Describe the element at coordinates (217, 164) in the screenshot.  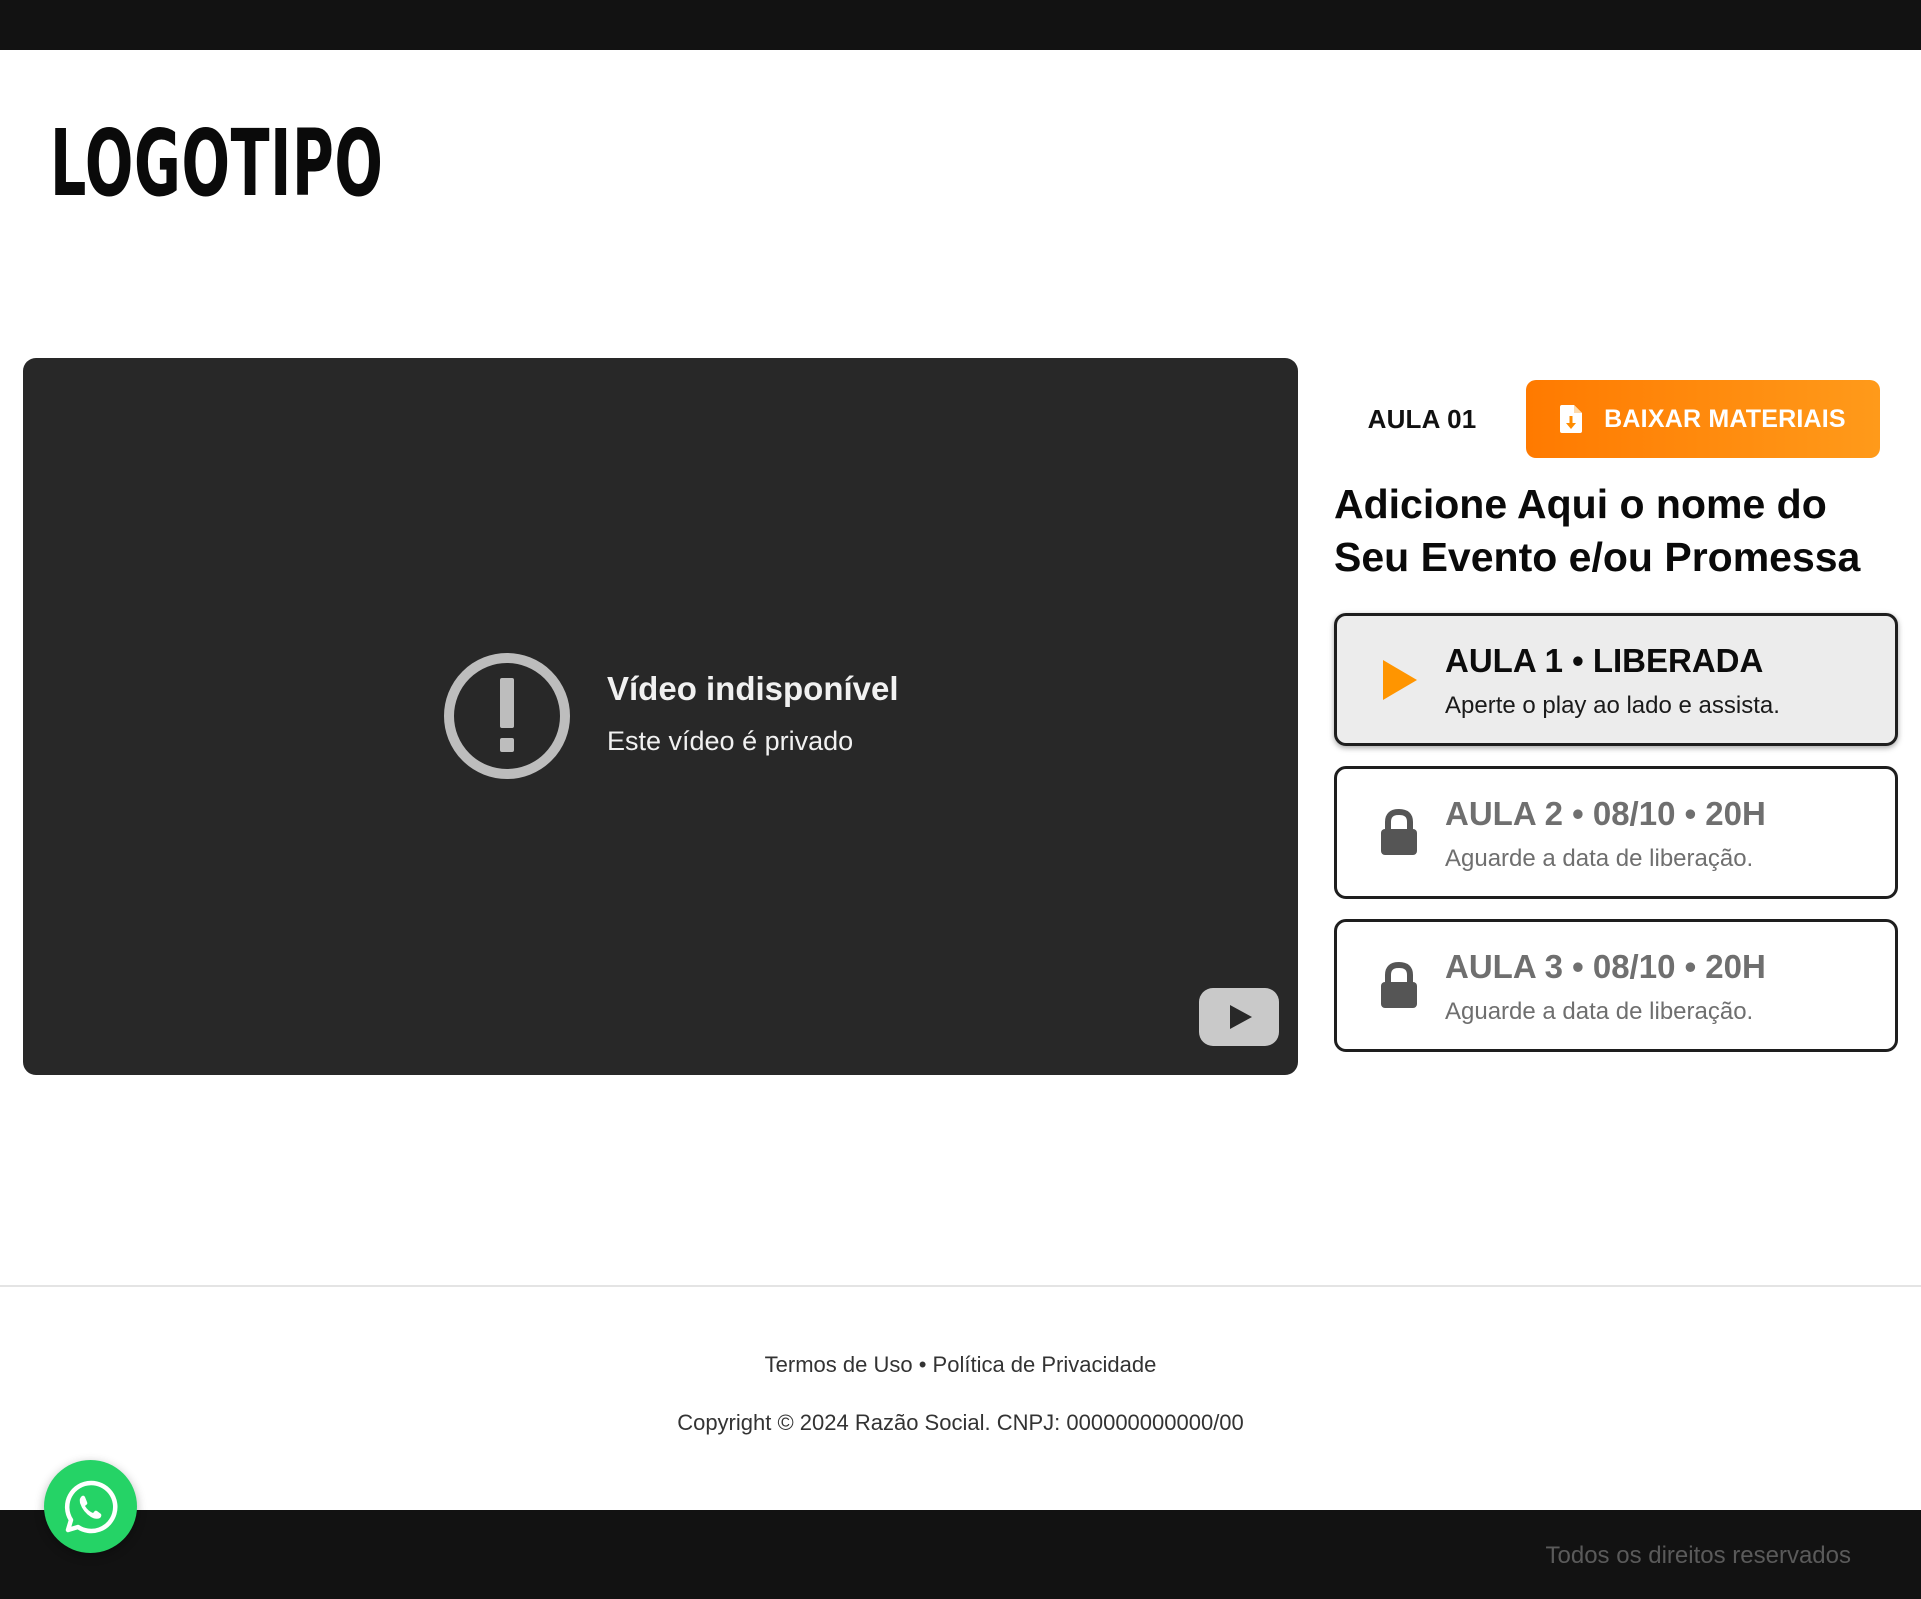
I see `logo: LOGOTIPO` at that location.